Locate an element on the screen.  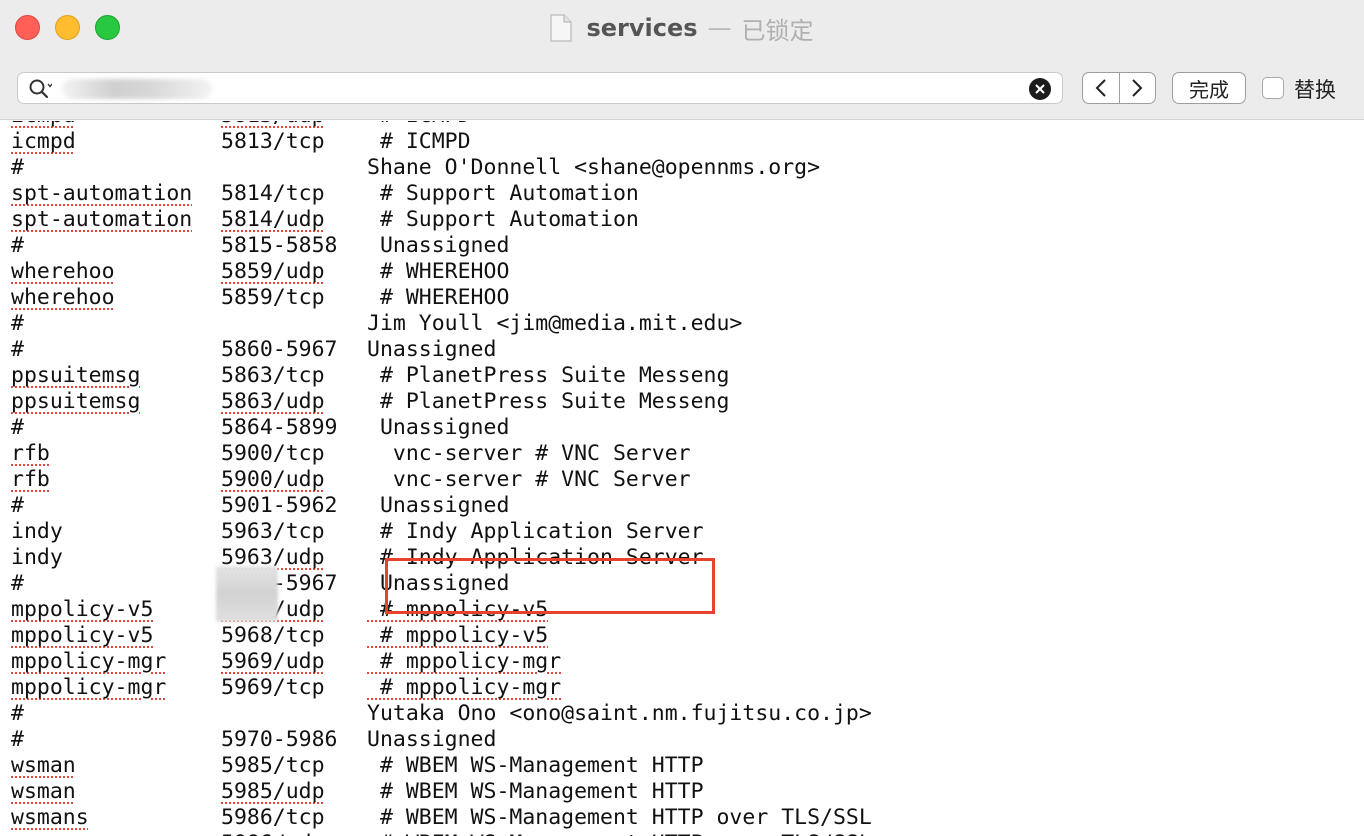
done-button: 完成 is located at coordinates (1209, 88).